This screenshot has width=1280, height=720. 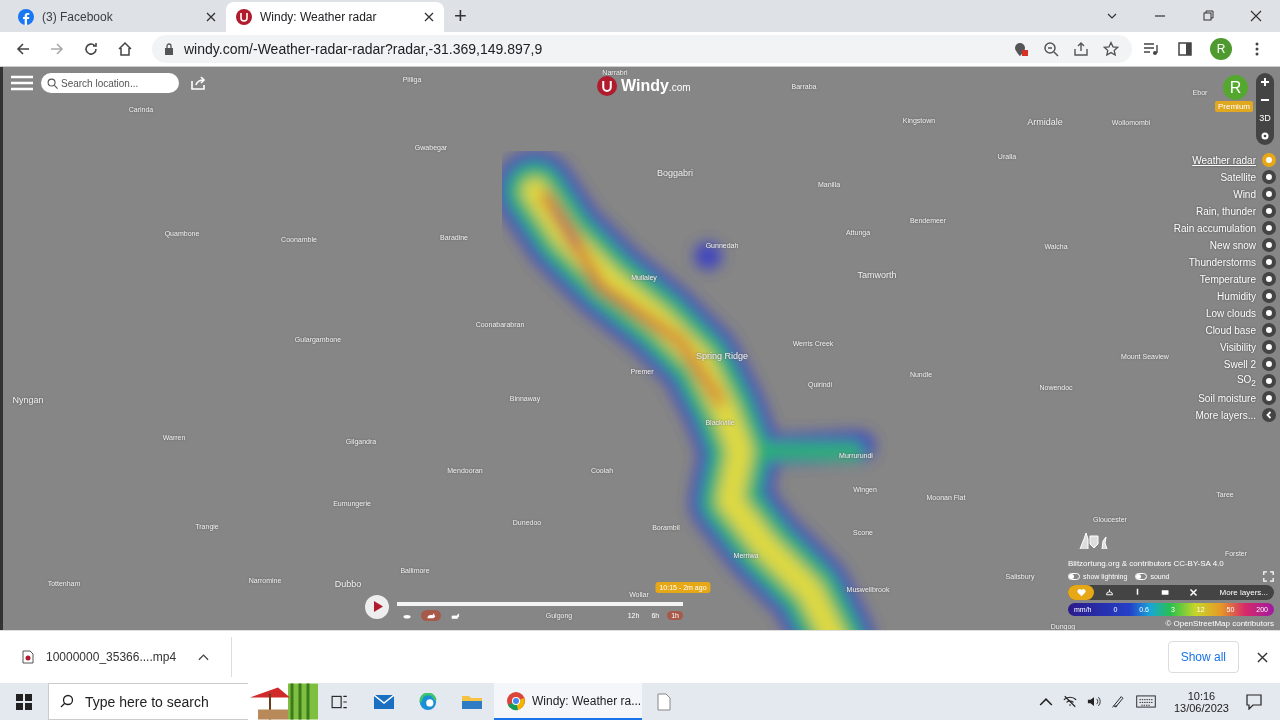 What do you see at coordinates (348, 584) in the screenshot?
I see `place-label: Dubbo` at bounding box center [348, 584].